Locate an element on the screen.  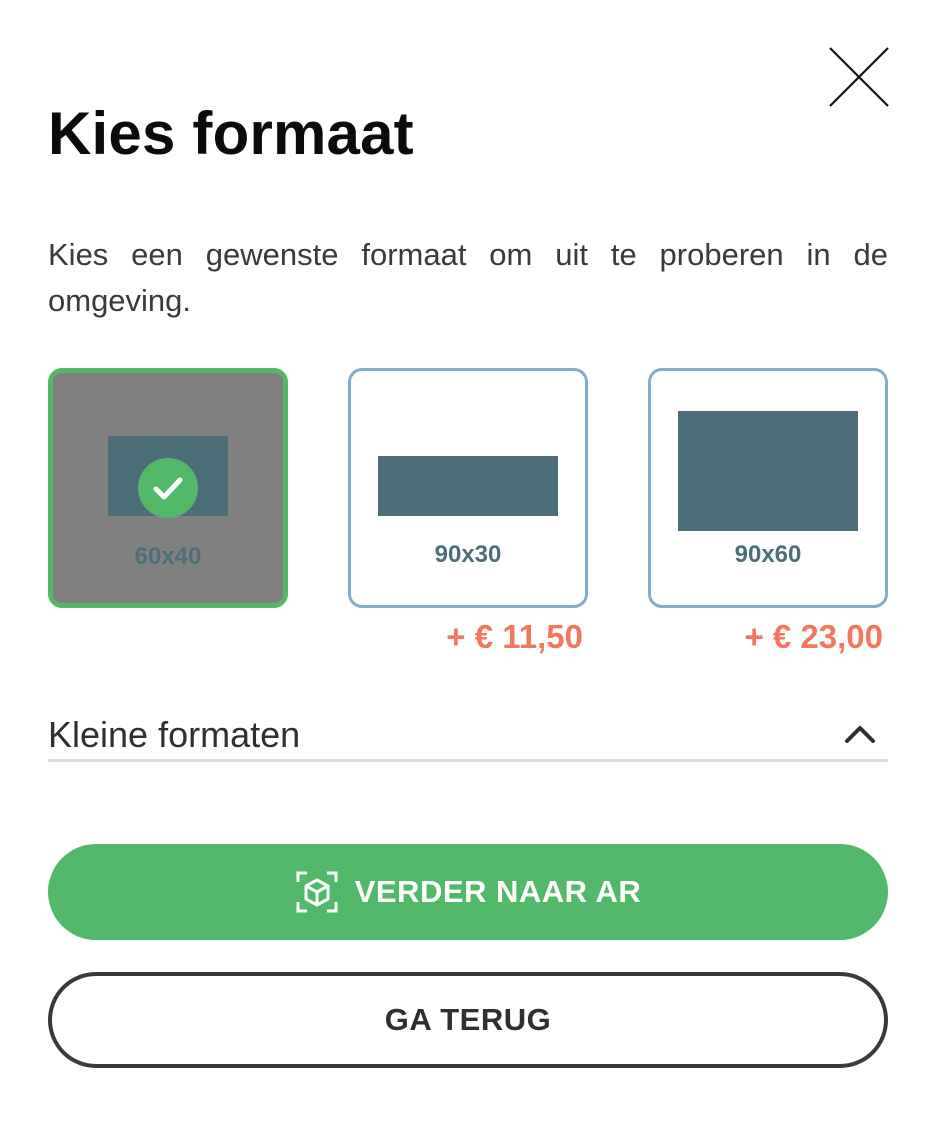
format-option-90x60: 90x60 is located at coordinates (768, 488).